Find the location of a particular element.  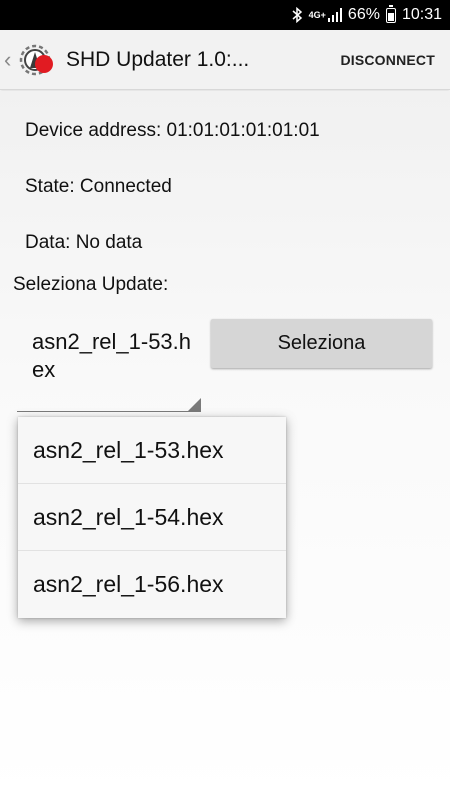

network-type-label: 4G+ is located at coordinates (317, 14).